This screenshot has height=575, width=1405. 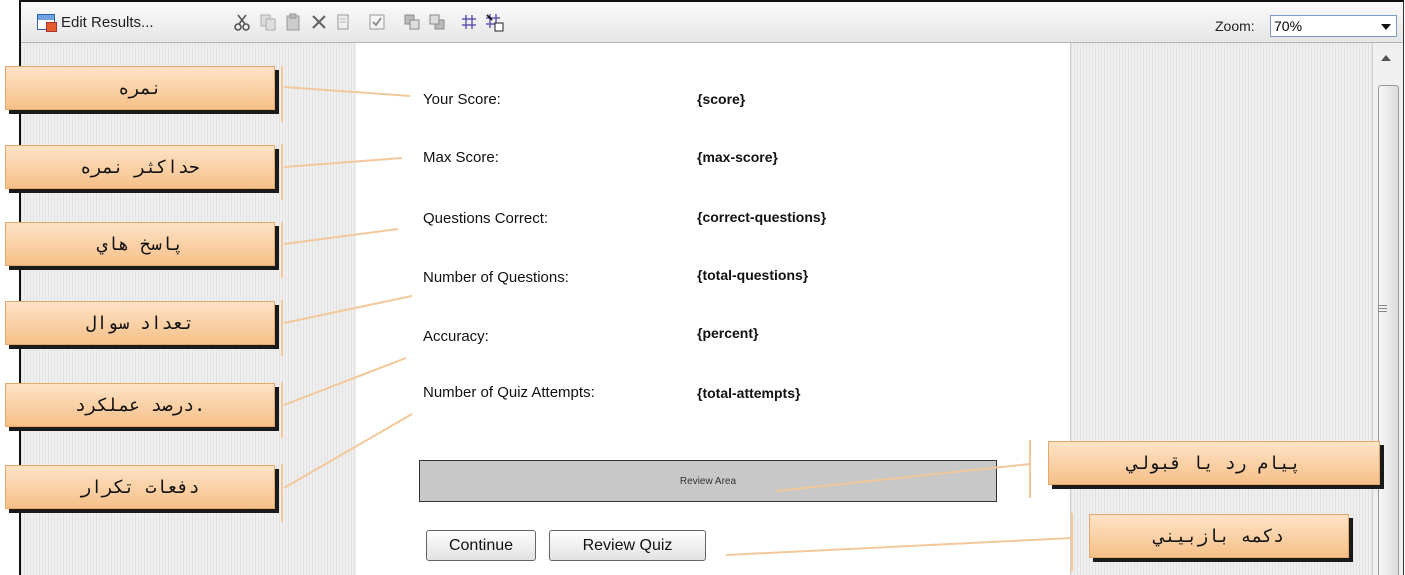 I want to click on scrollbar-thumb, so click(x=1388, y=330).